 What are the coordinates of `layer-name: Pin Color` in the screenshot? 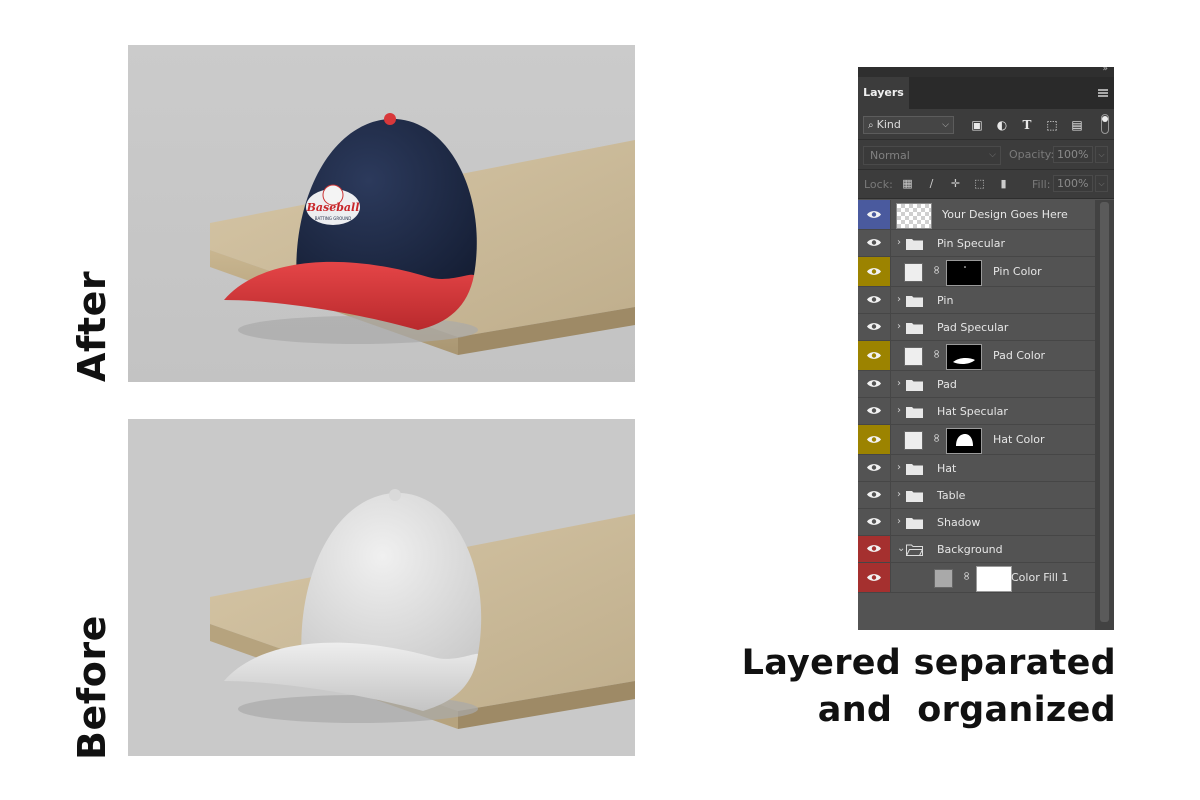 It's located at (1017, 271).